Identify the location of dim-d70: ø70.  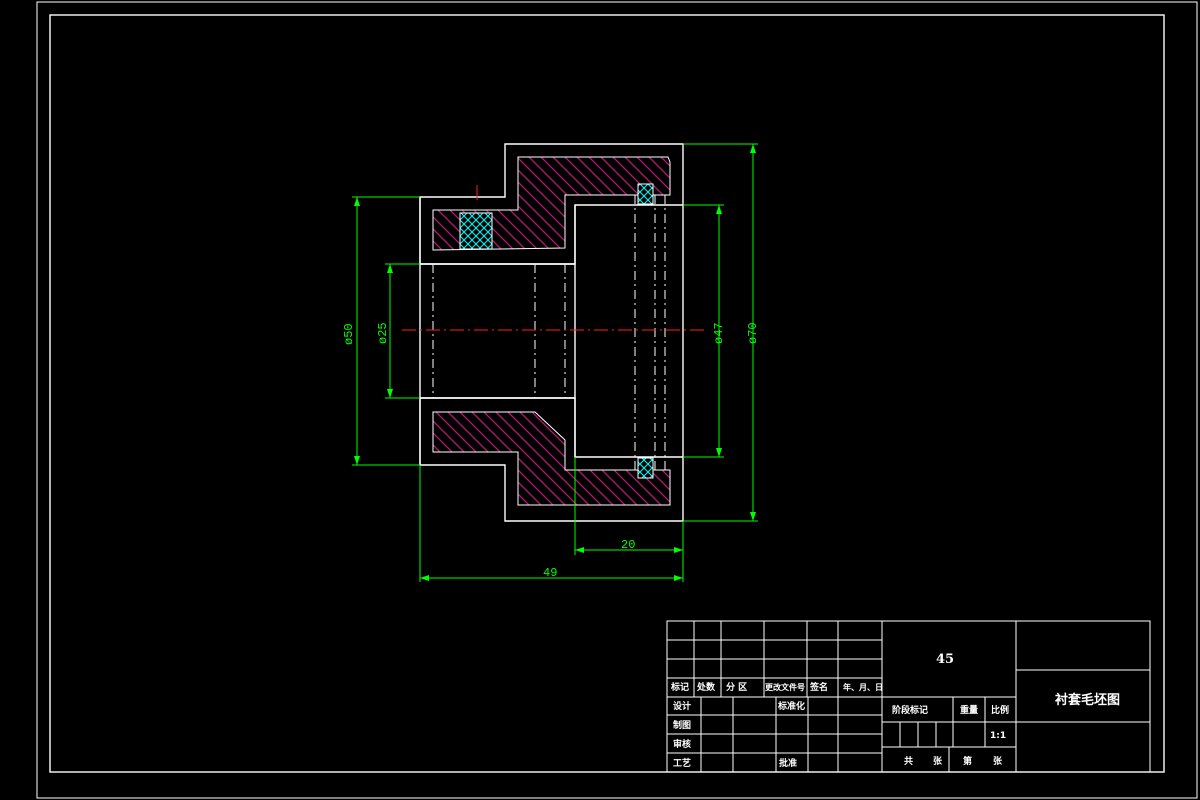
(753, 333).